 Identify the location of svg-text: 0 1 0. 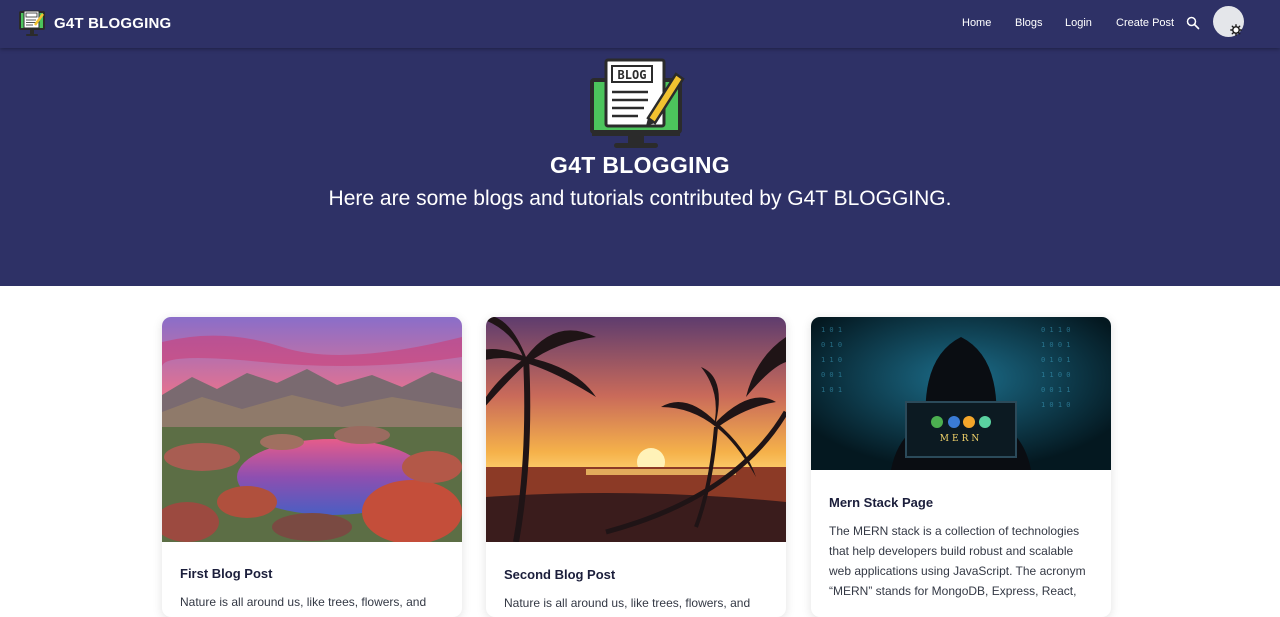
(831, 345).